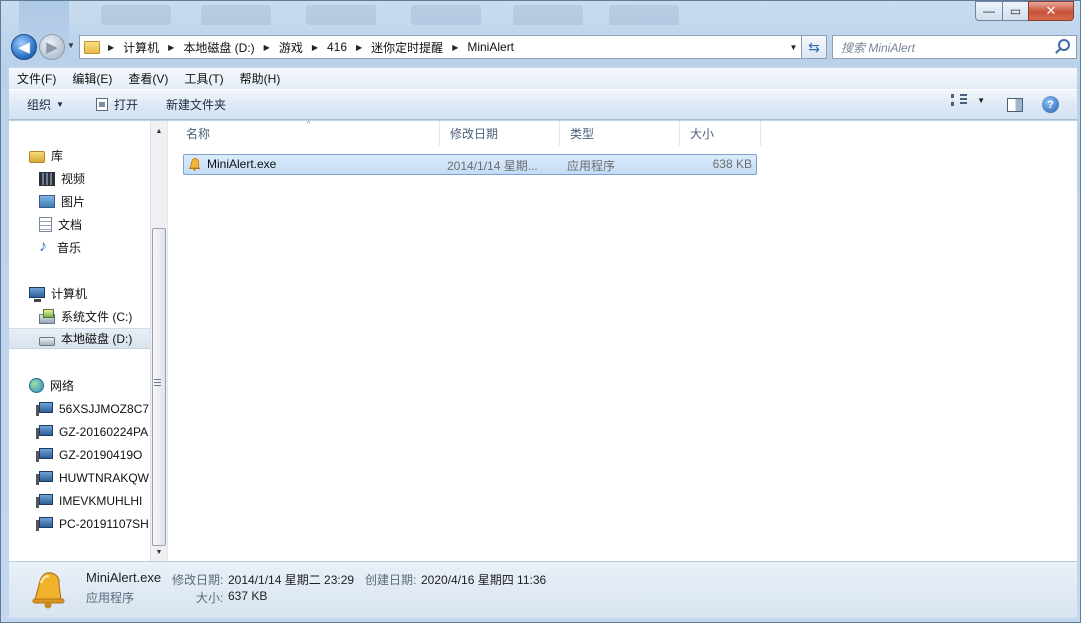 The width and height of the screenshot is (1081, 623). I want to click on search-placeholder: 搜索 MiniAlert, so click(878, 47).